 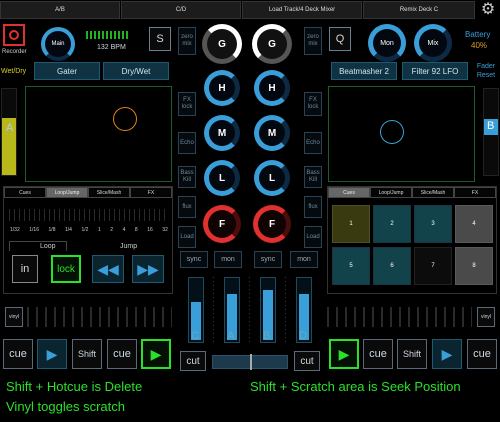 What do you see at coordinates (340, 39) in the screenshot?
I see `deck-q-button: Q` at bounding box center [340, 39].